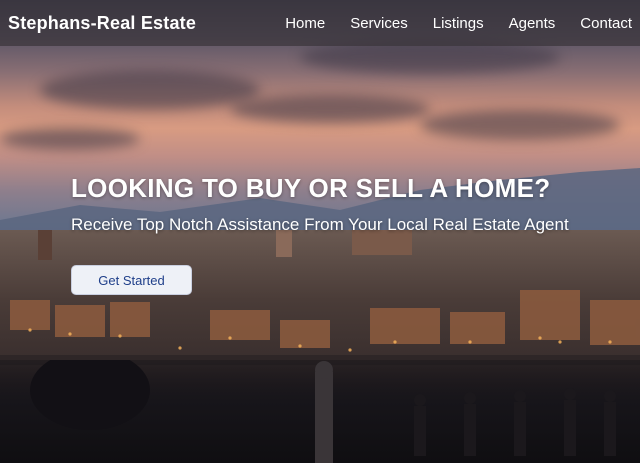  What do you see at coordinates (606, 23) in the screenshot?
I see `nav-link-contact: Contact` at bounding box center [606, 23].